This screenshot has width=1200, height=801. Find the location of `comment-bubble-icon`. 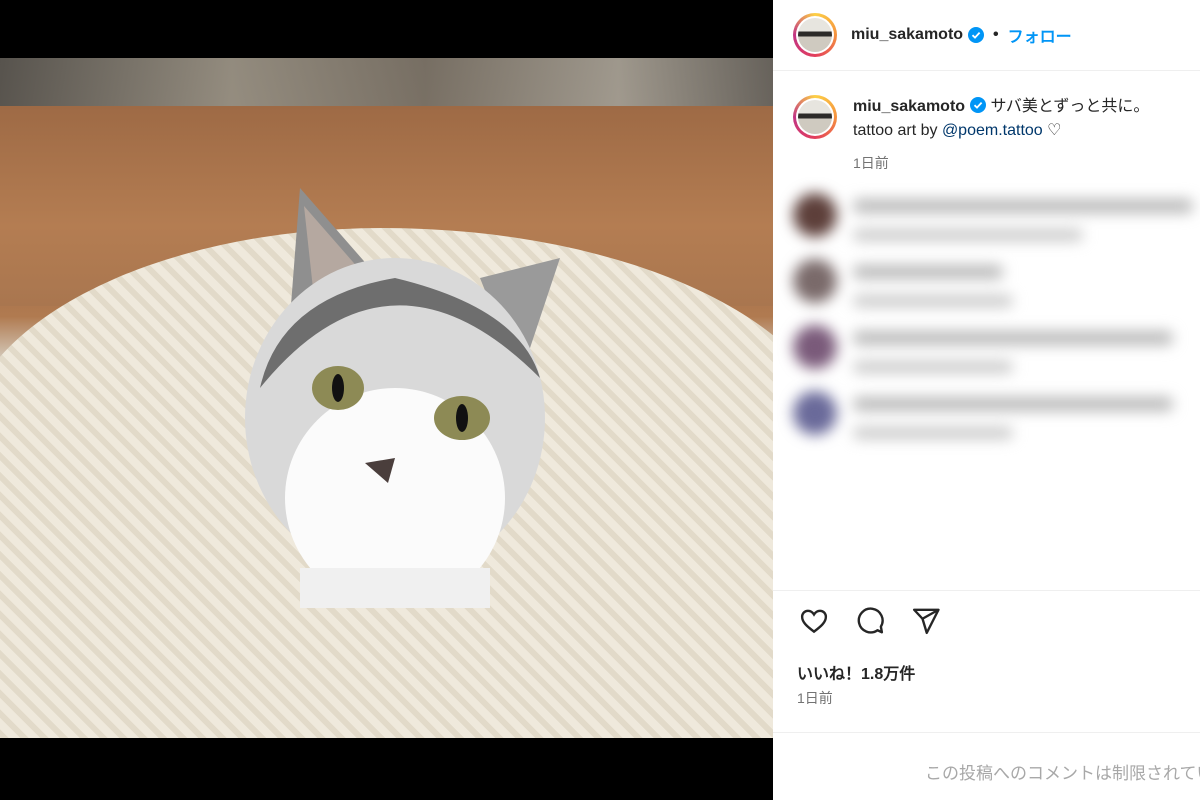

comment-bubble-icon is located at coordinates (870, 620).